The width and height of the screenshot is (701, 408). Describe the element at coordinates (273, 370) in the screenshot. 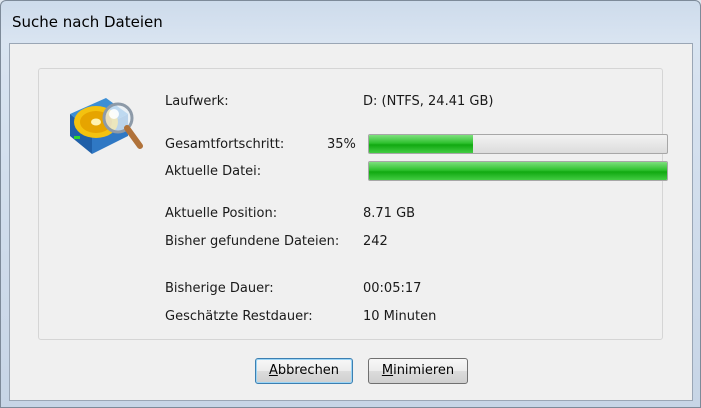

I see `cancel-accelerator: A` at that location.